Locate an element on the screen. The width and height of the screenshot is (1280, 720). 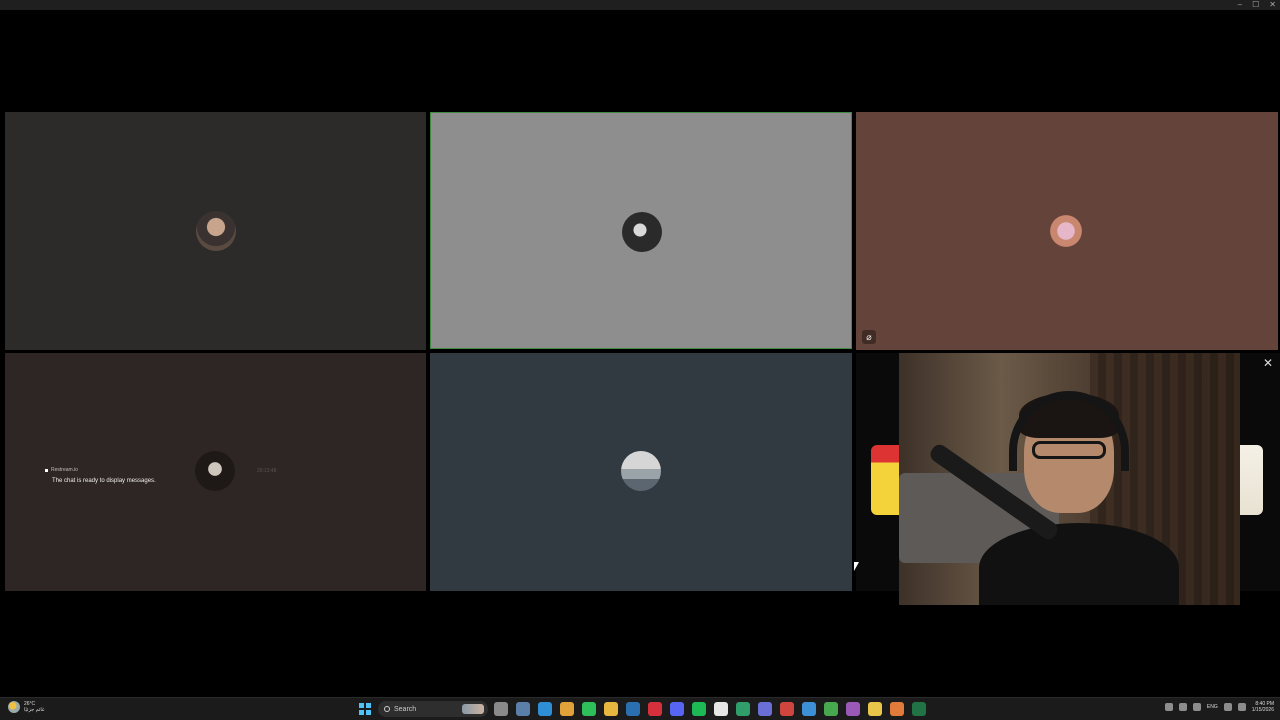
system-tray: ENG 8:40 PM 1/15/2026 is located at coordinates (1219, 707).